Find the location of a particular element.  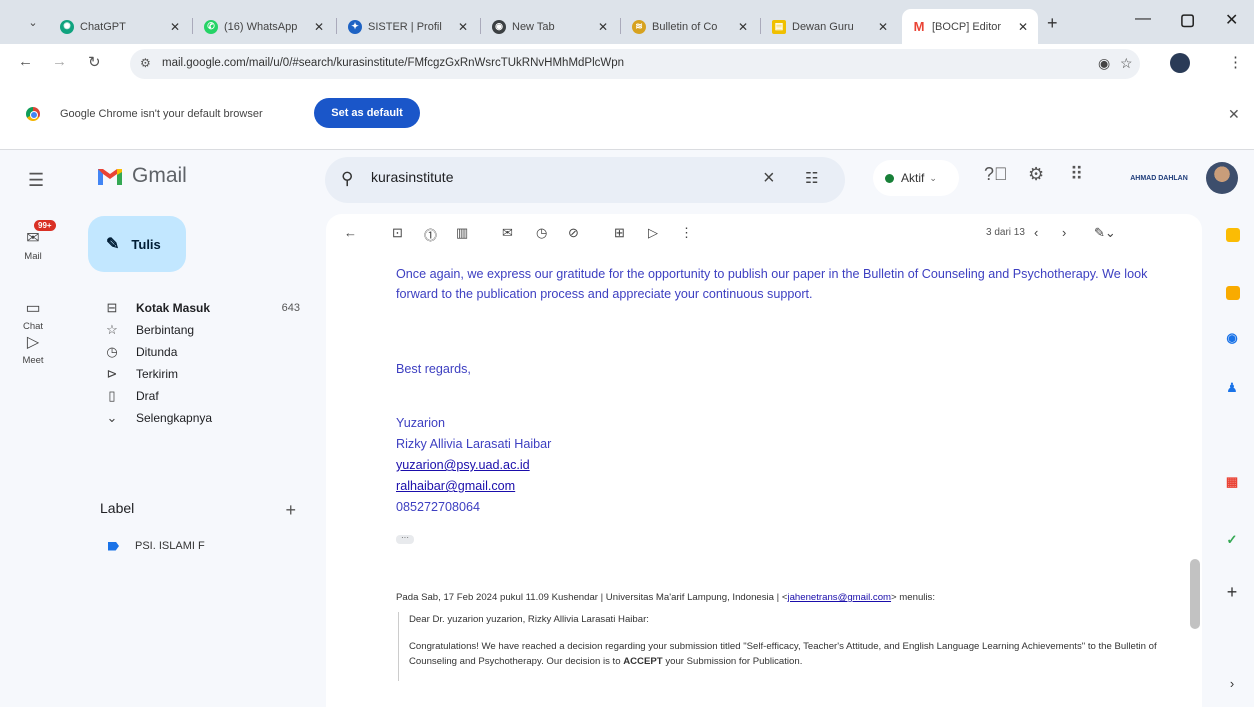

get-addons-plus-icon: + is located at coordinates (1232, 592).